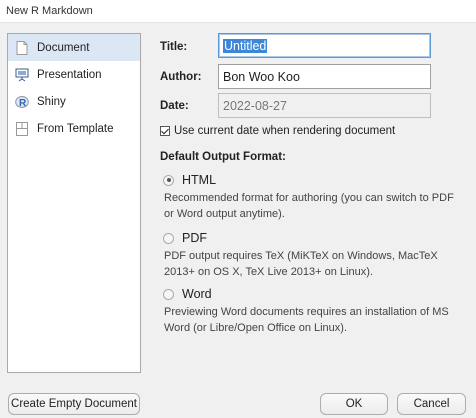  Describe the element at coordinates (69, 74) in the screenshot. I see `sidebar-item-label: Presentation` at that location.